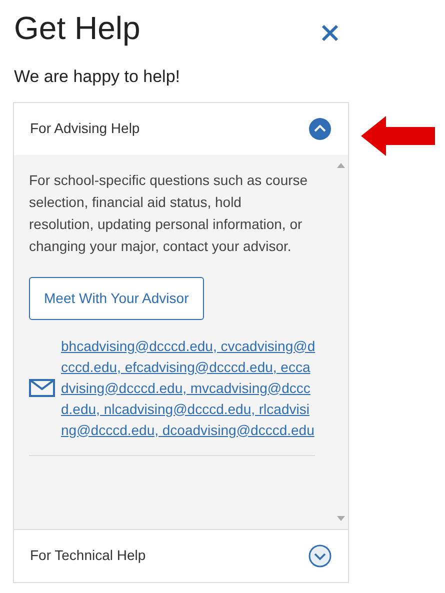 This screenshot has width=445, height=593. Describe the element at coordinates (77, 28) in the screenshot. I see `panel-title: Get Help` at that location.